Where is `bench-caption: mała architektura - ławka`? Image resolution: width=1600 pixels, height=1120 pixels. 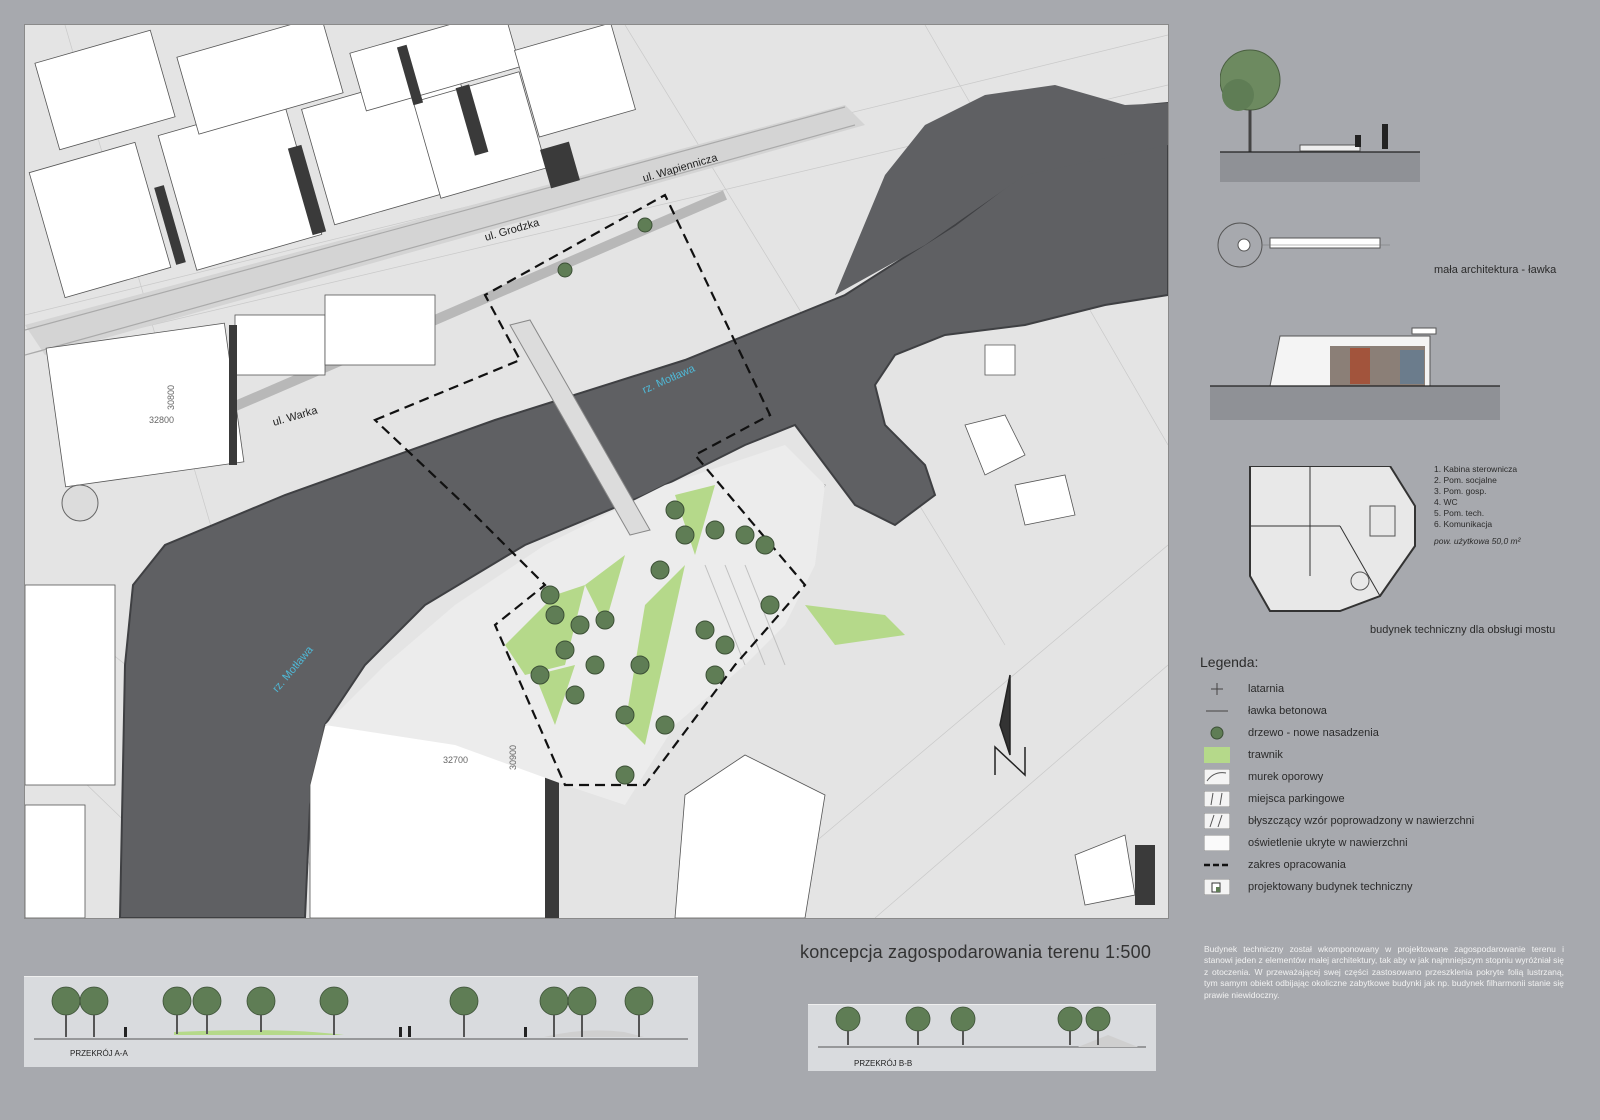 bench-caption: mała architektura - ławka is located at coordinates (1495, 270).